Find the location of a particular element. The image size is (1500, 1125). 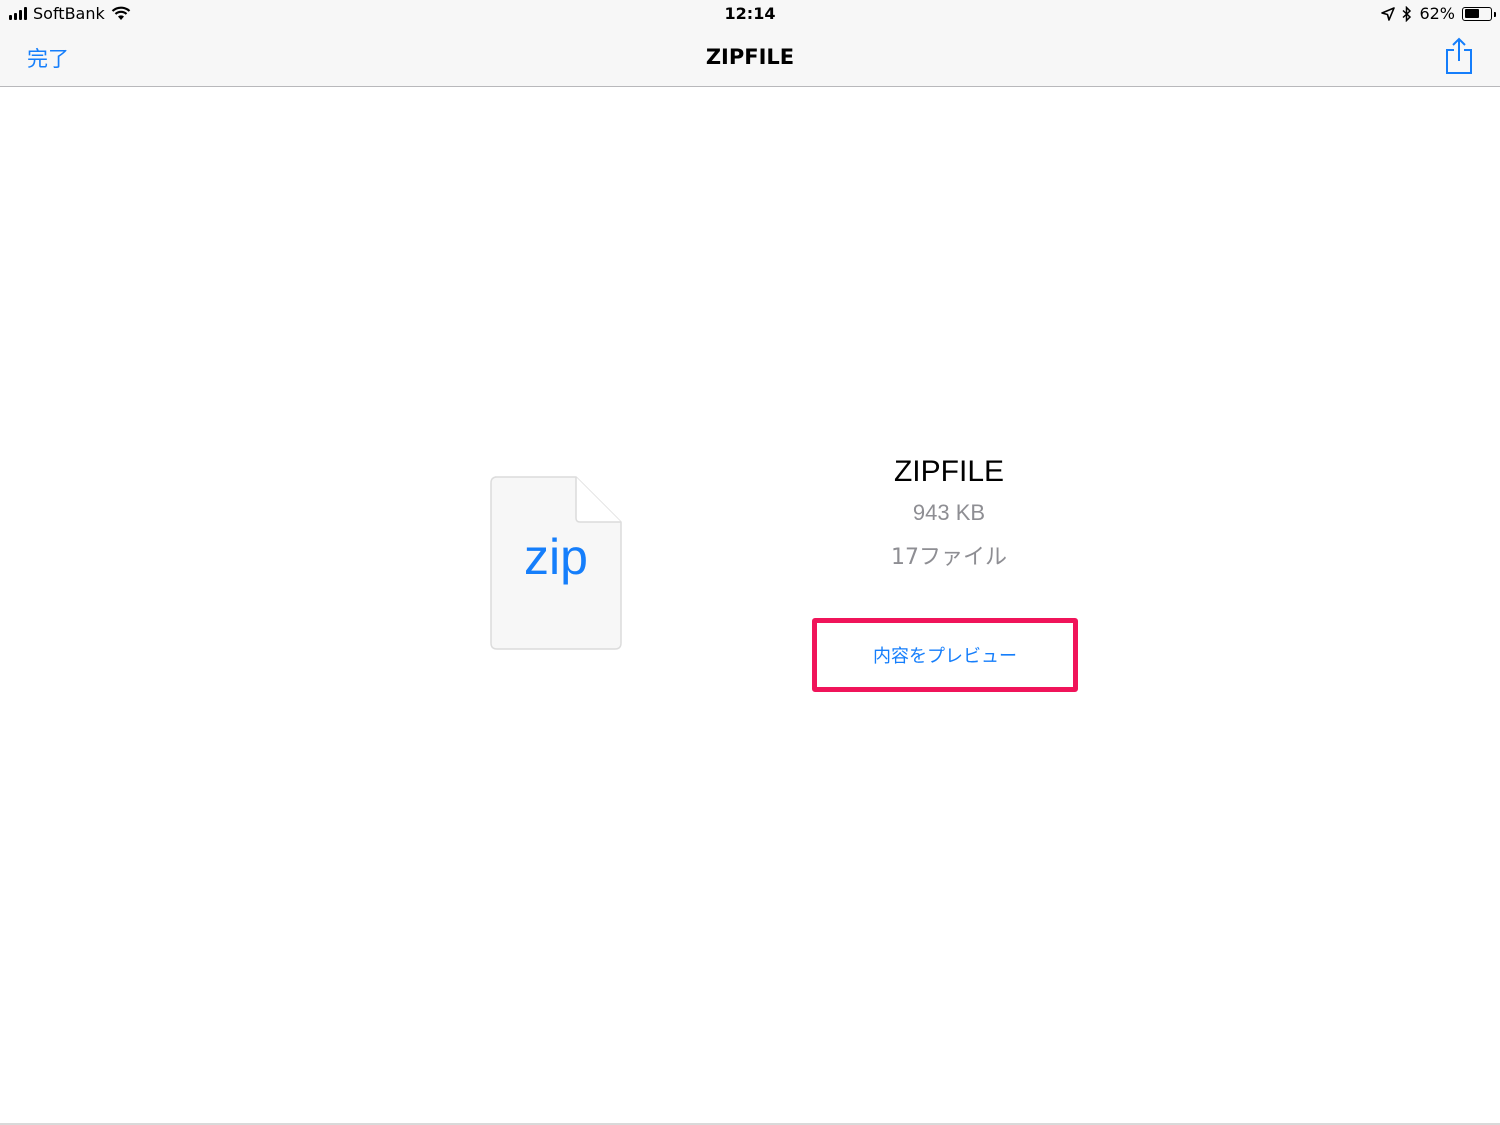

share-icon is located at coordinates (1459, 55).